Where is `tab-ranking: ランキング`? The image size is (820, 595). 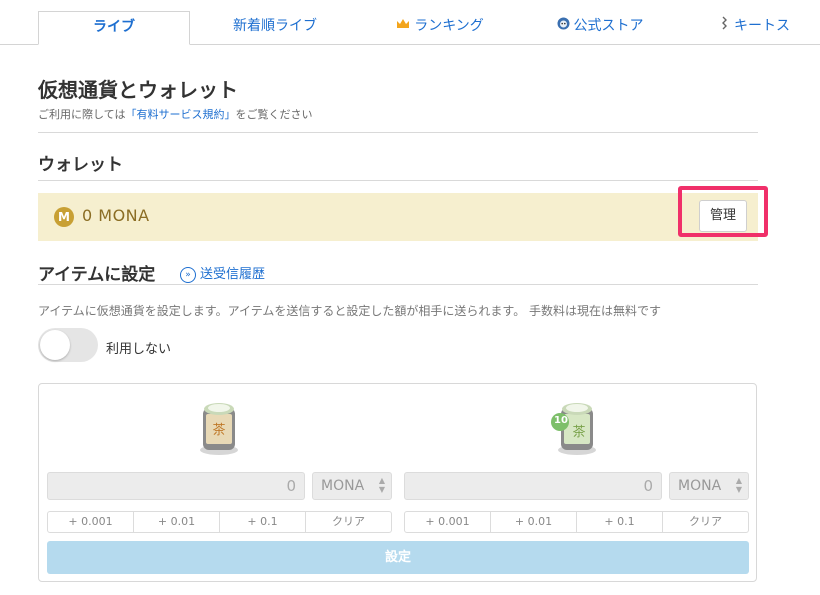
tab-ranking: ランキング is located at coordinates (440, 27).